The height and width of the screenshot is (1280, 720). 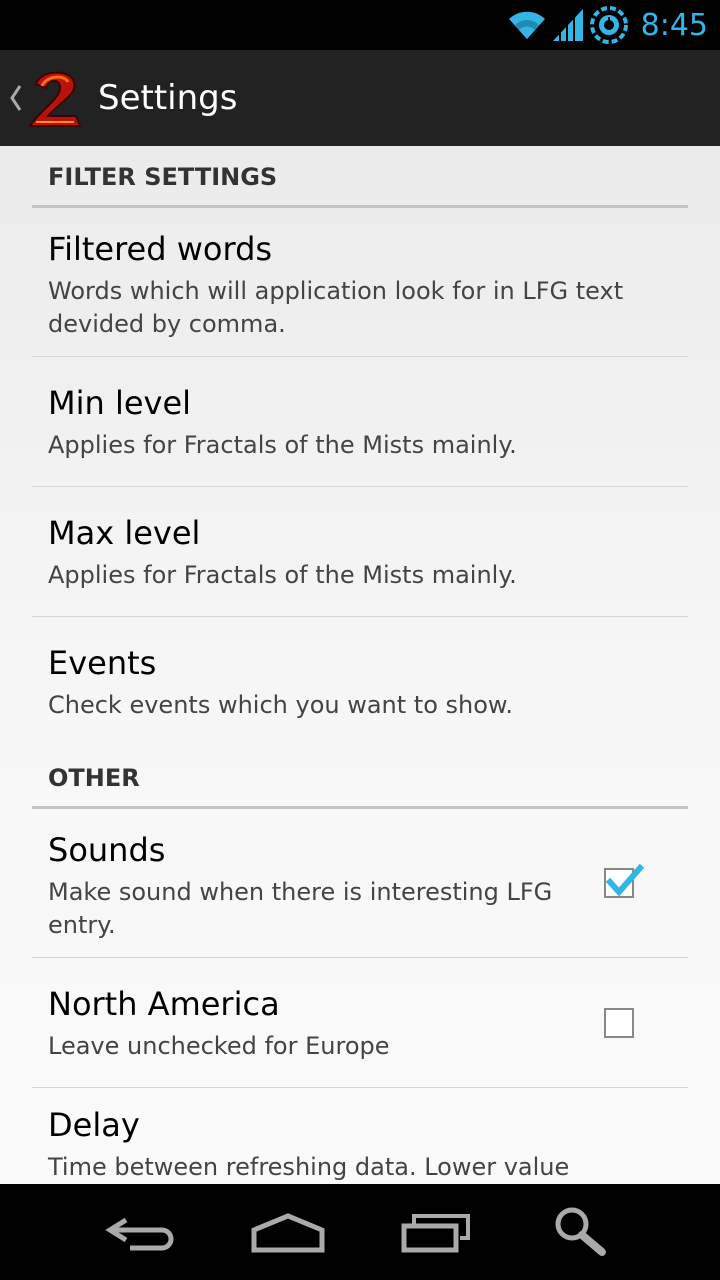 What do you see at coordinates (141, 1232) in the screenshot?
I see `back-icon` at bounding box center [141, 1232].